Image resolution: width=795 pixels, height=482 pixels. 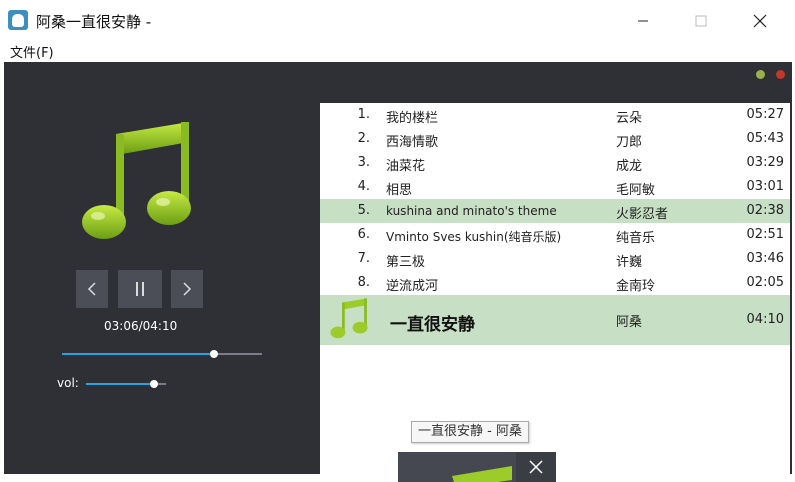 I want to click on track-duration: 02:38, so click(x=765, y=210).